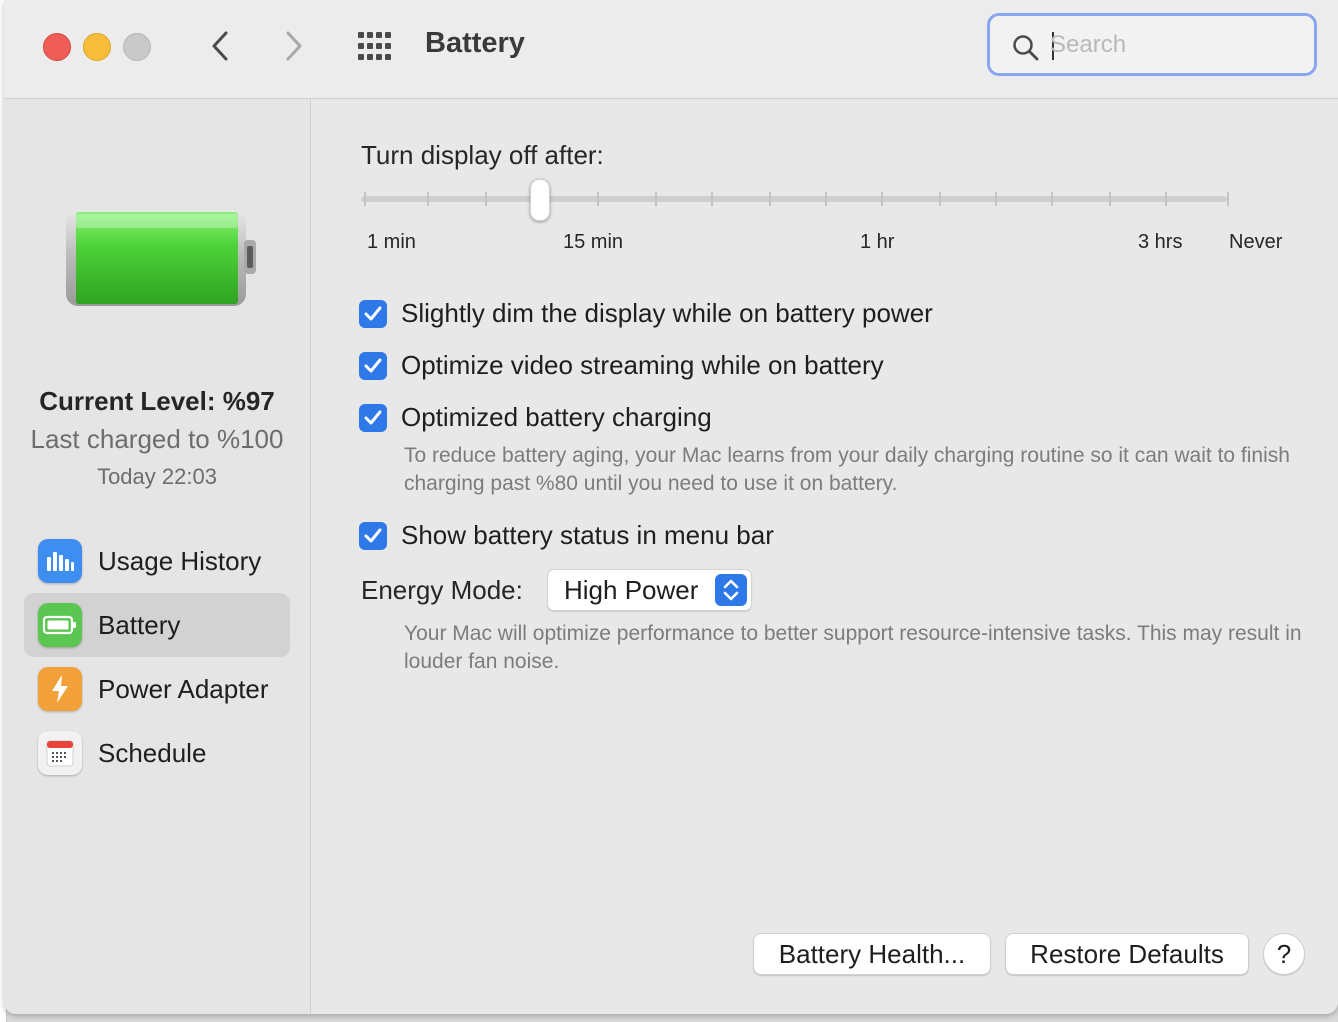 This screenshot has height=1022, width=1338. What do you see at coordinates (60, 561) in the screenshot?
I see `bar-chart-icon` at bounding box center [60, 561].